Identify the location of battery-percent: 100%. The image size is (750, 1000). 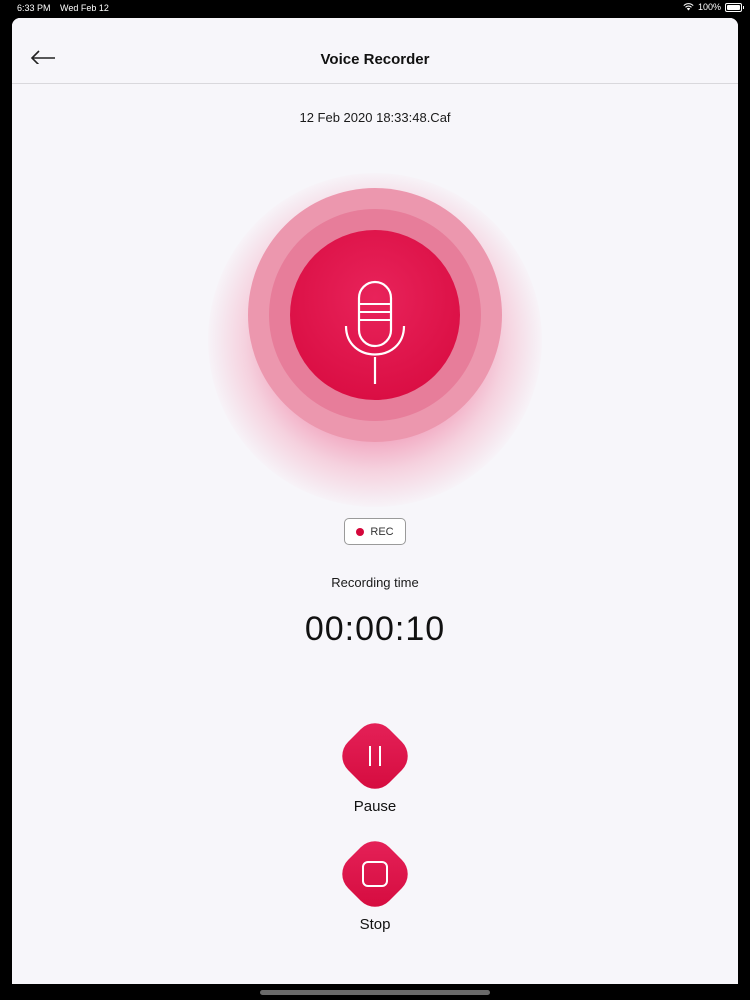
(709, 7).